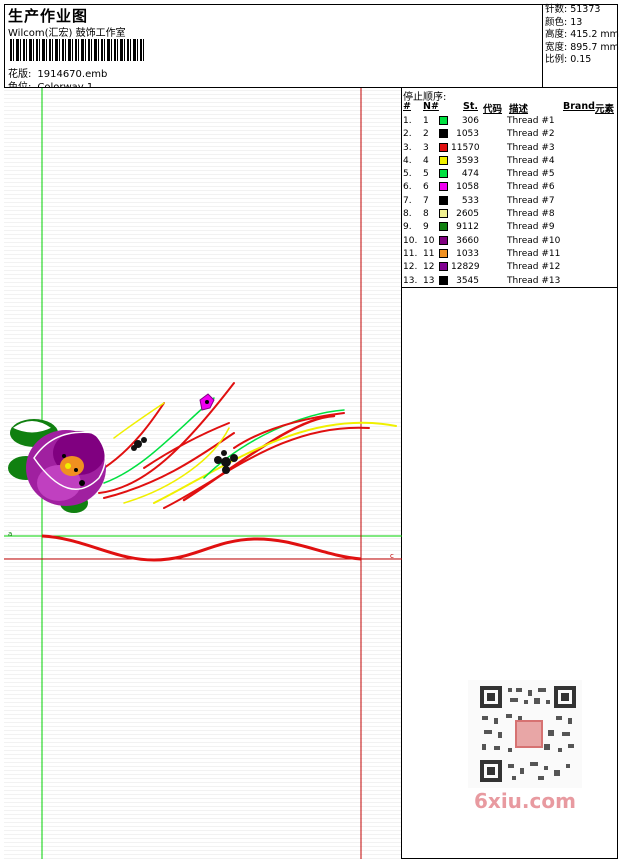 The height and width of the screenshot is (861, 620). I want to click on thread-index: 9., so click(407, 227).